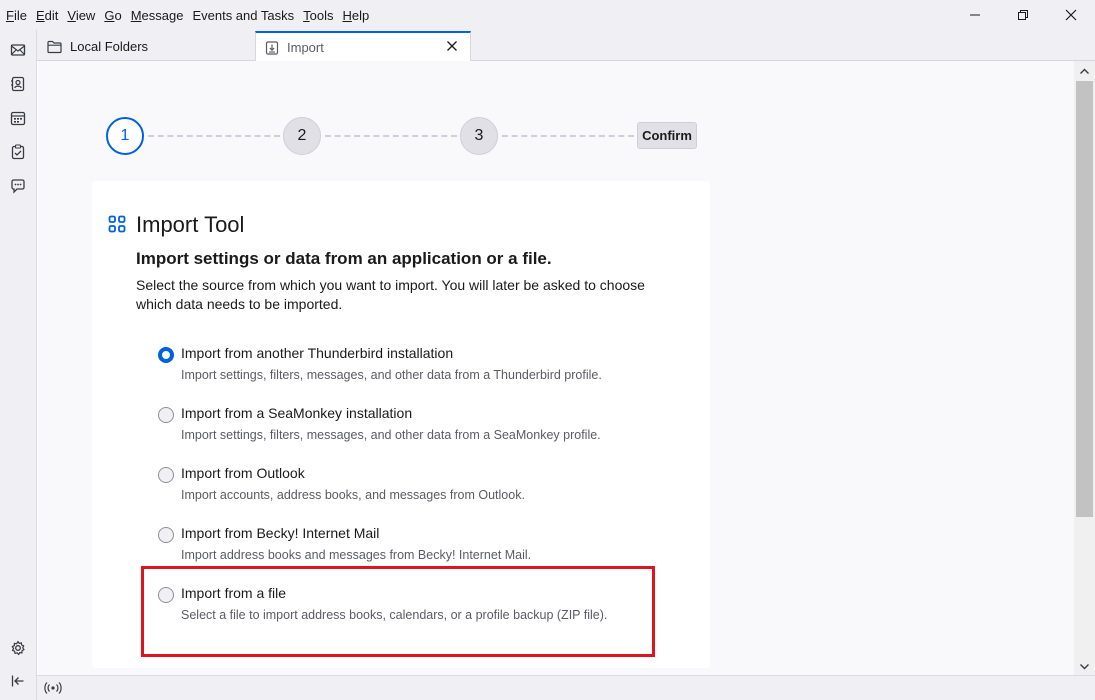 The width and height of the screenshot is (1095, 700). I want to click on tab-local-folders-label: Local Folders, so click(109, 46).